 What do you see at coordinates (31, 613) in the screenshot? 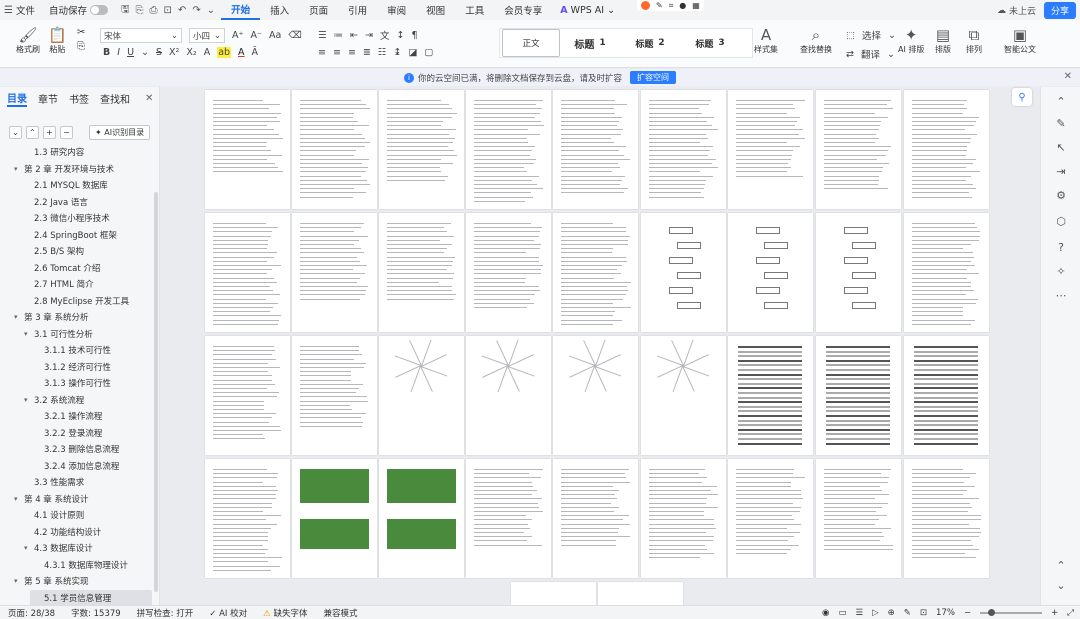
I see `page-indicator: 页面: 28/38` at bounding box center [31, 613].